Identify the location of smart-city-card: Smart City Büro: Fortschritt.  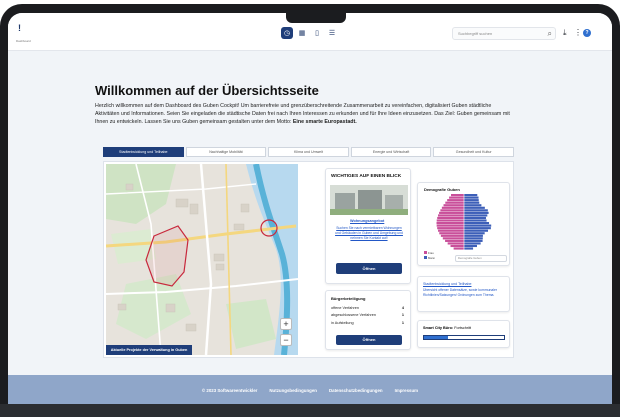
(463, 334).